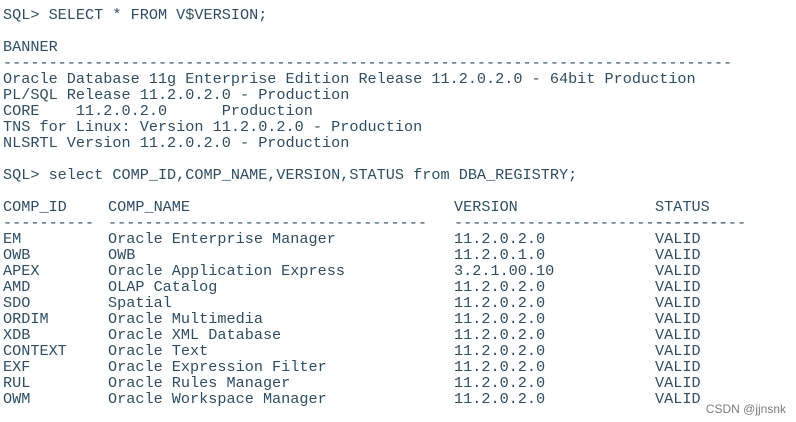 The image size is (796, 422). I want to click on comp-id-cell: OWM, so click(17, 399).